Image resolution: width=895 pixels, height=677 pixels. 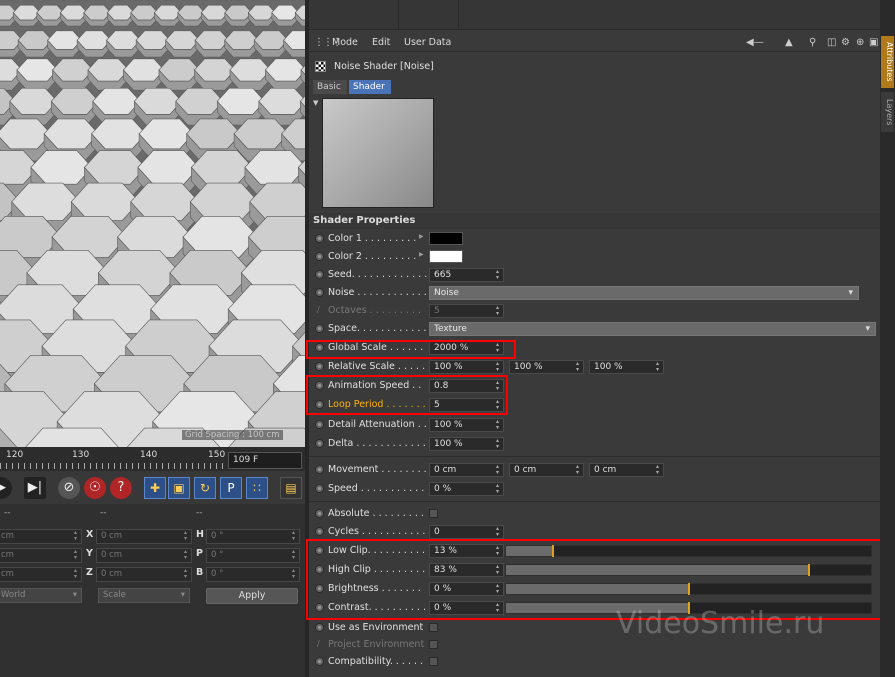 I want to click on noise-type-select: Noise, so click(x=644, y=293).